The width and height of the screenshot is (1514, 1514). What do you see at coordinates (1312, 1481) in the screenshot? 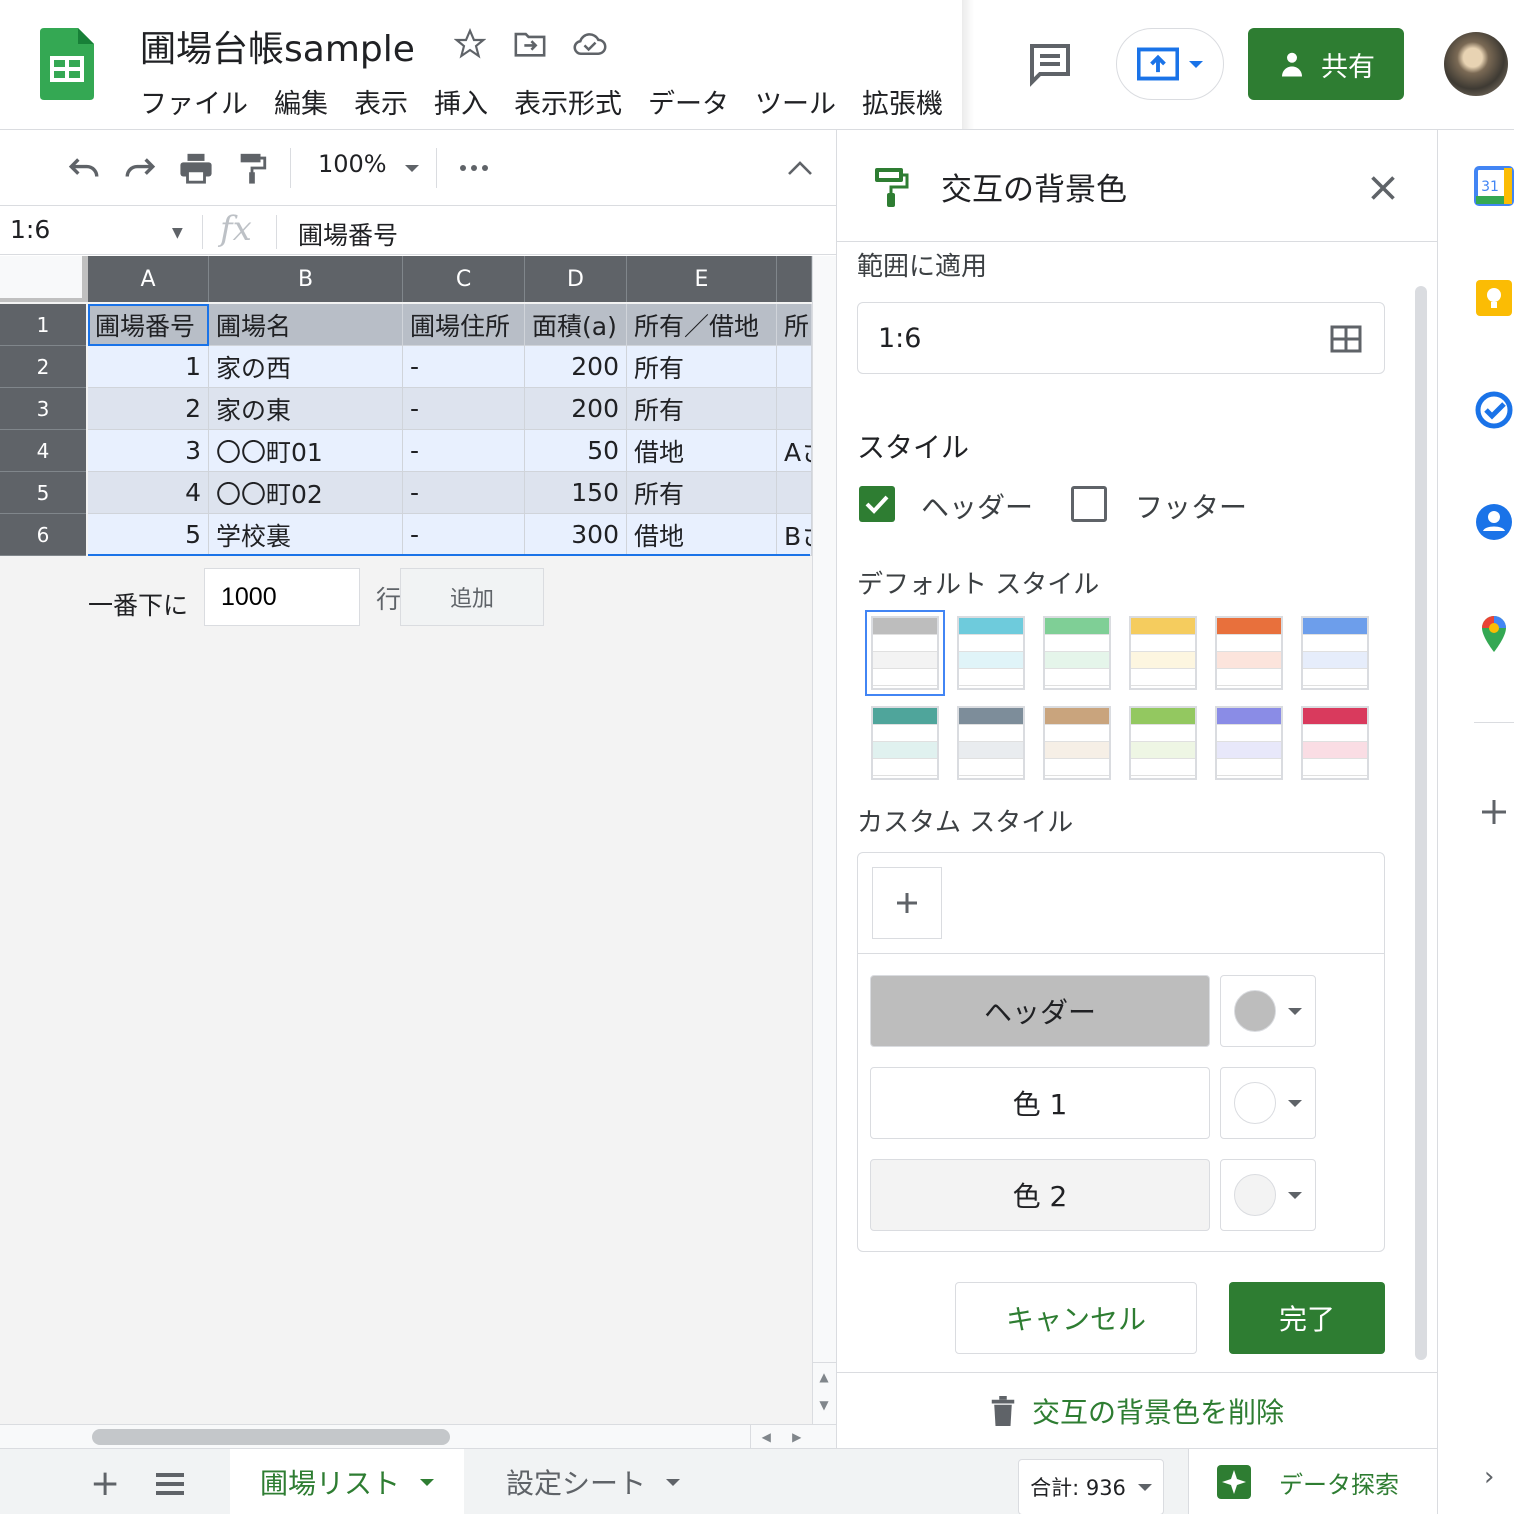
I see `explore-button: データ探索` at bounding box center [1312, 1481].